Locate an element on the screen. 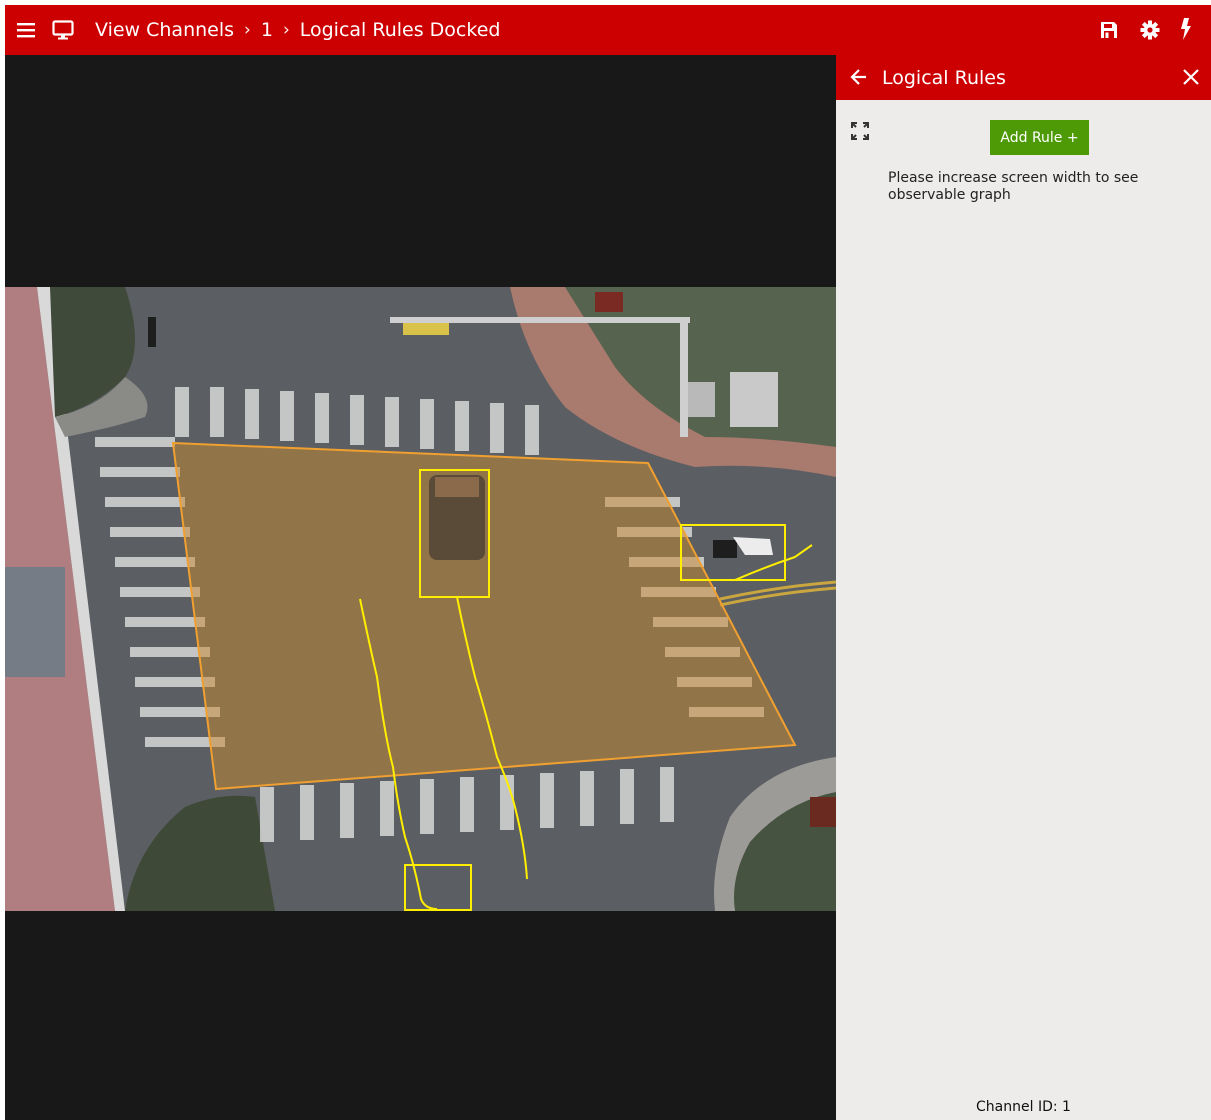  gear-icon is located at coordinates (1150, 30).